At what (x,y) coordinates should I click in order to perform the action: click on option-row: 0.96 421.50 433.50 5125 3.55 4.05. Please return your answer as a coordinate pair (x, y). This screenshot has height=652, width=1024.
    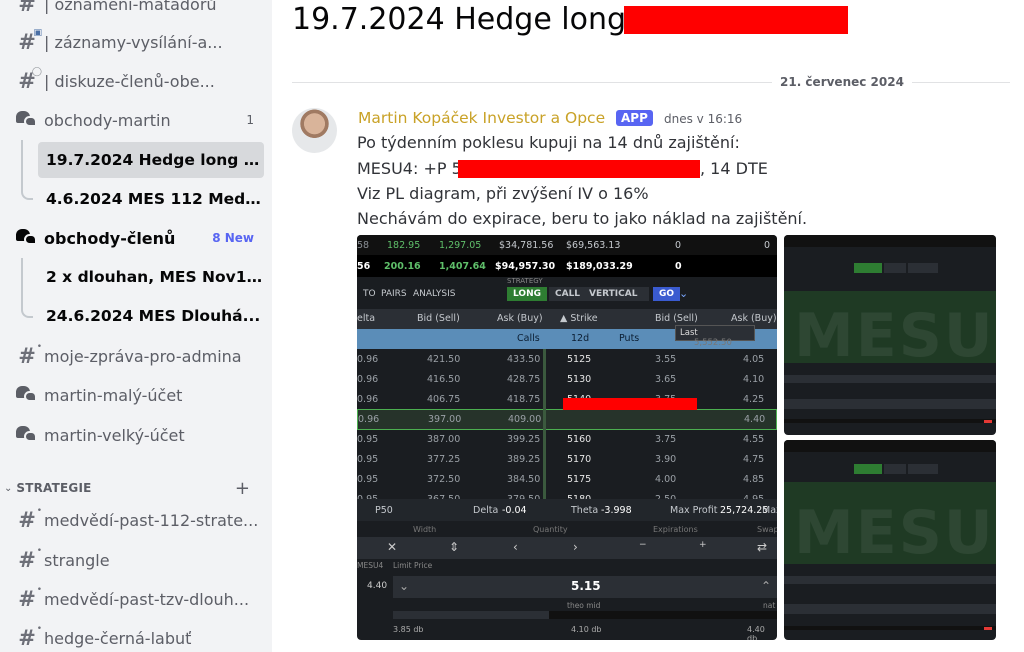
    Looking at the image, I should click on (567, 359).